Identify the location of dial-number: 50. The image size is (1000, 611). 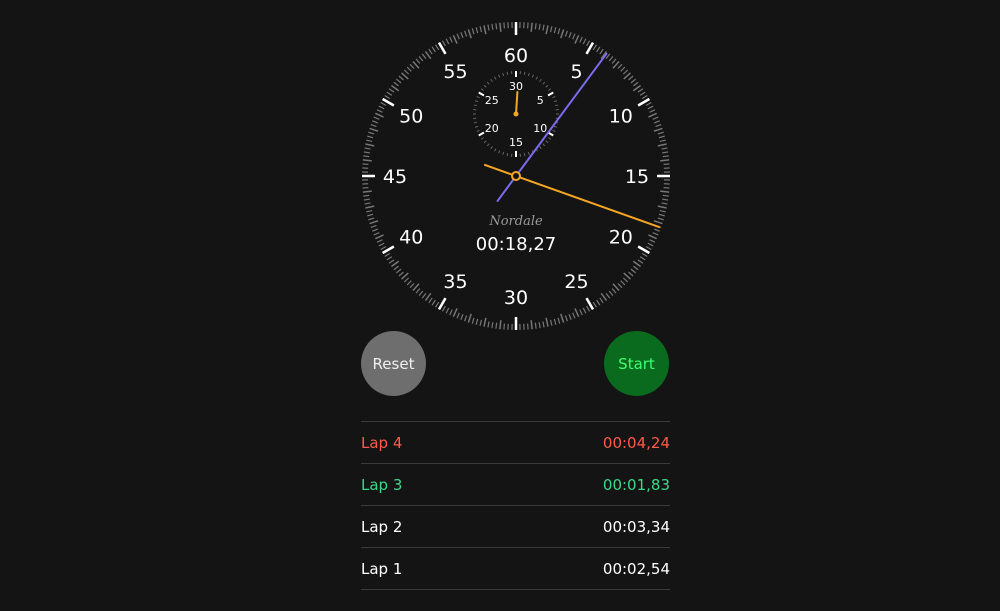
(411, 117).